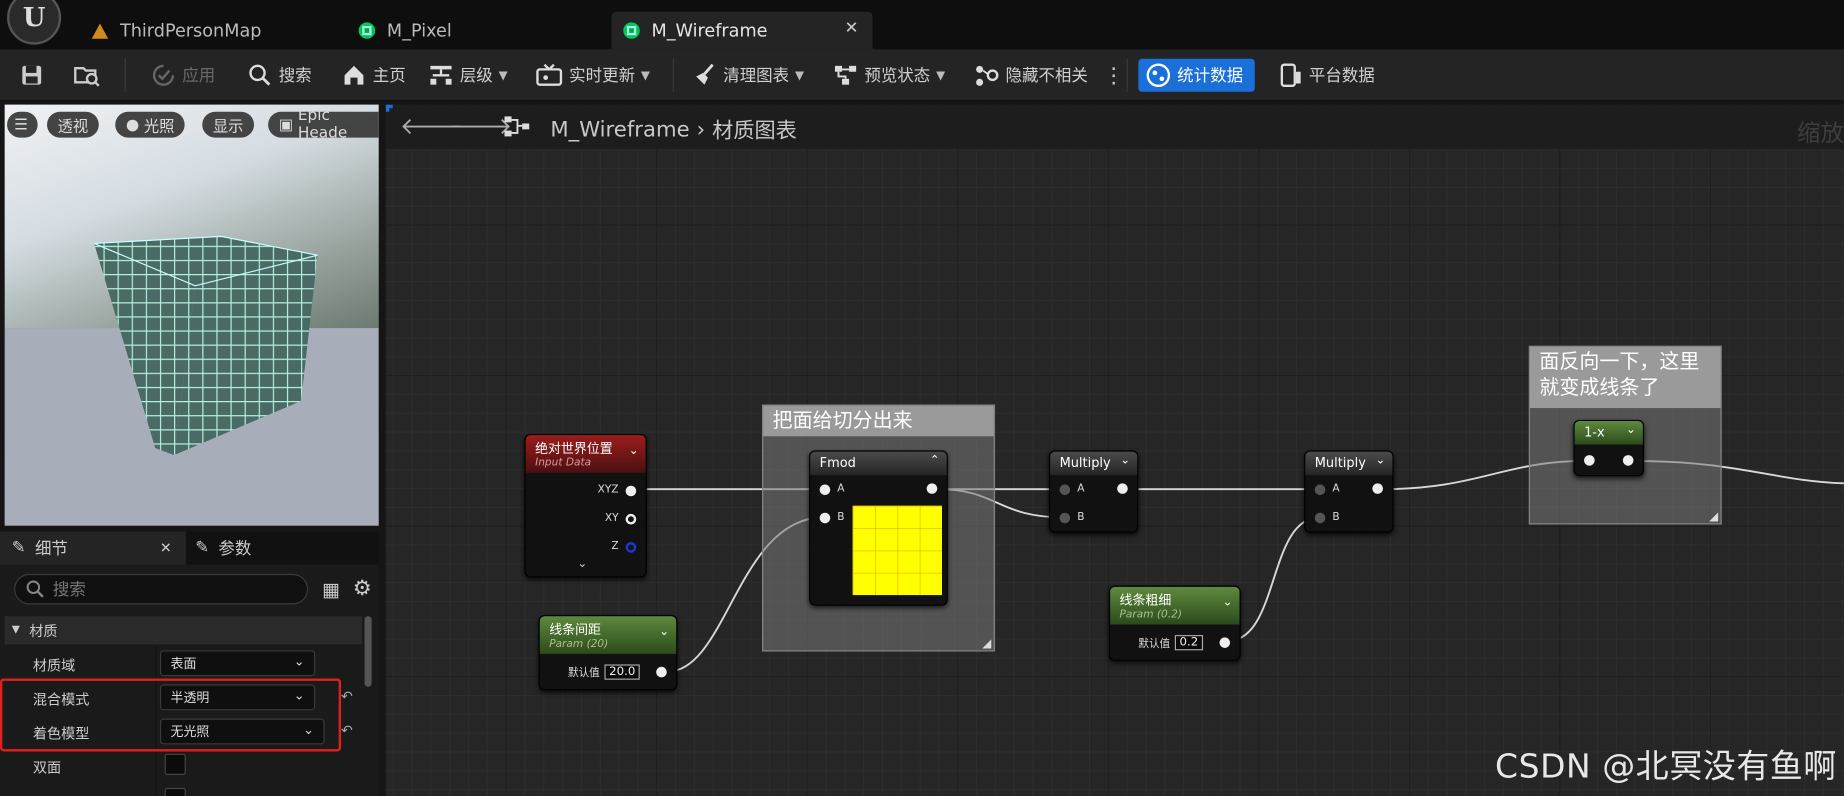 Image resolution: width=1844 pixels, height=796 pixels. Describe the element at coordinates (159, 127) in the screenshot. I see `lit-label: 光照` at that location.